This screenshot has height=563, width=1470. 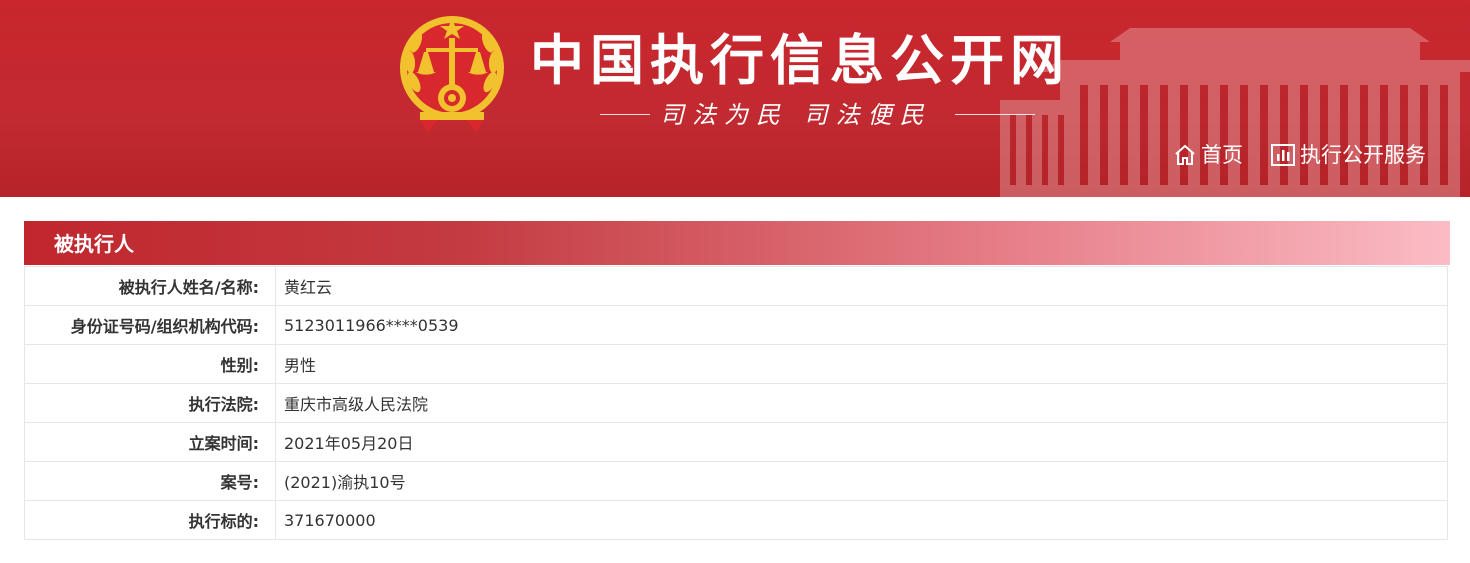 I want to click on row-value-case-number: (2021)渝执10号, so click(x=861, y=481).